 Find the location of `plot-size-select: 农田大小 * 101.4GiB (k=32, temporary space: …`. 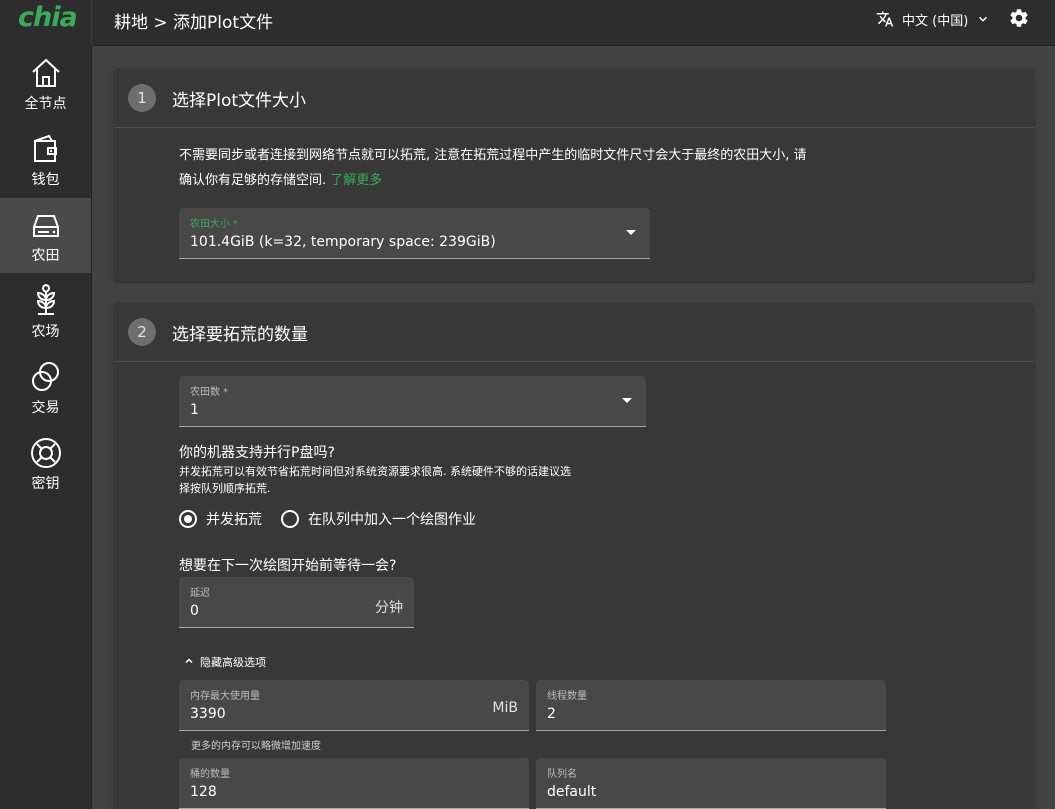

plot-size-select: 农田大小 * 101.4GiB (k=32, temporary space: … is located at coordinates (414, 233).